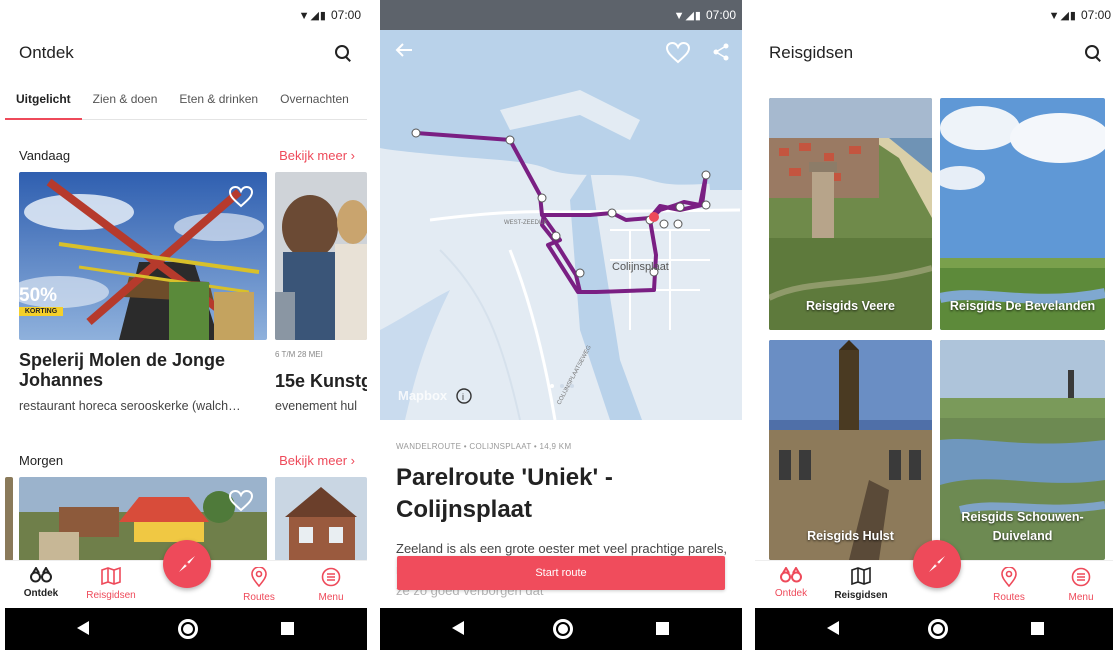 The image size is (1113, 650). What do you see at coordinates (484, 446) in the screenshot?
I see `route-meta: WANDELROUTE • COLIJNSPLAAT • 14,9 KM` at bounding box center [484, 446].